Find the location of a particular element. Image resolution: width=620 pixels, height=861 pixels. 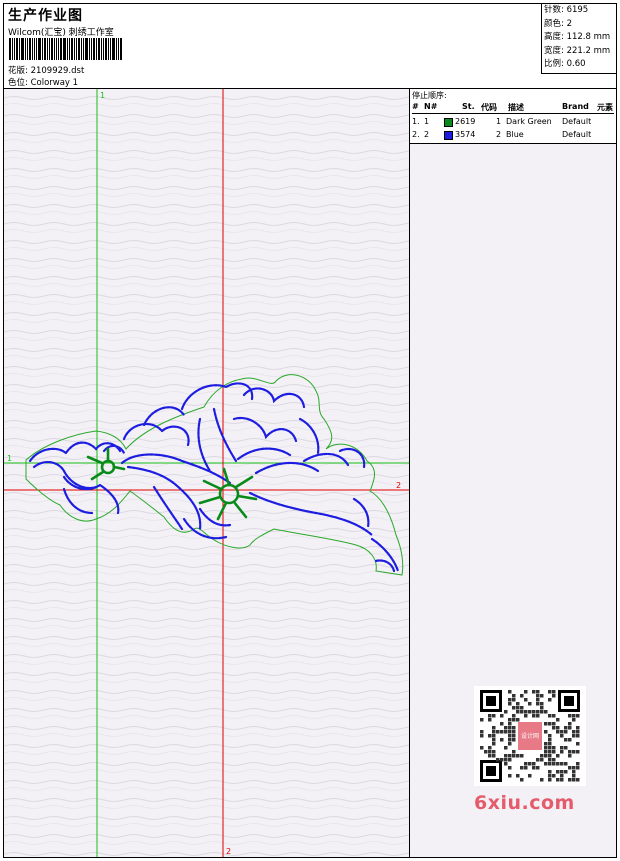

row-description: Dark Green is located at coordinates (529, 121).